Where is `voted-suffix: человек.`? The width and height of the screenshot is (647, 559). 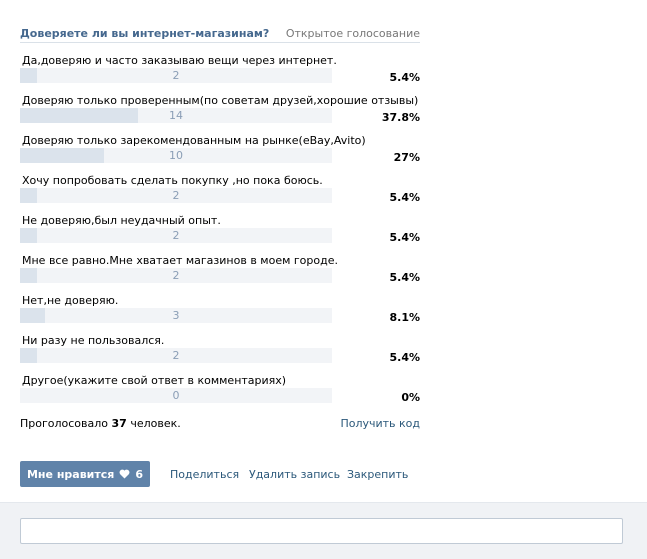 voted-suffix: человек. is located at coordinates (155, 423).